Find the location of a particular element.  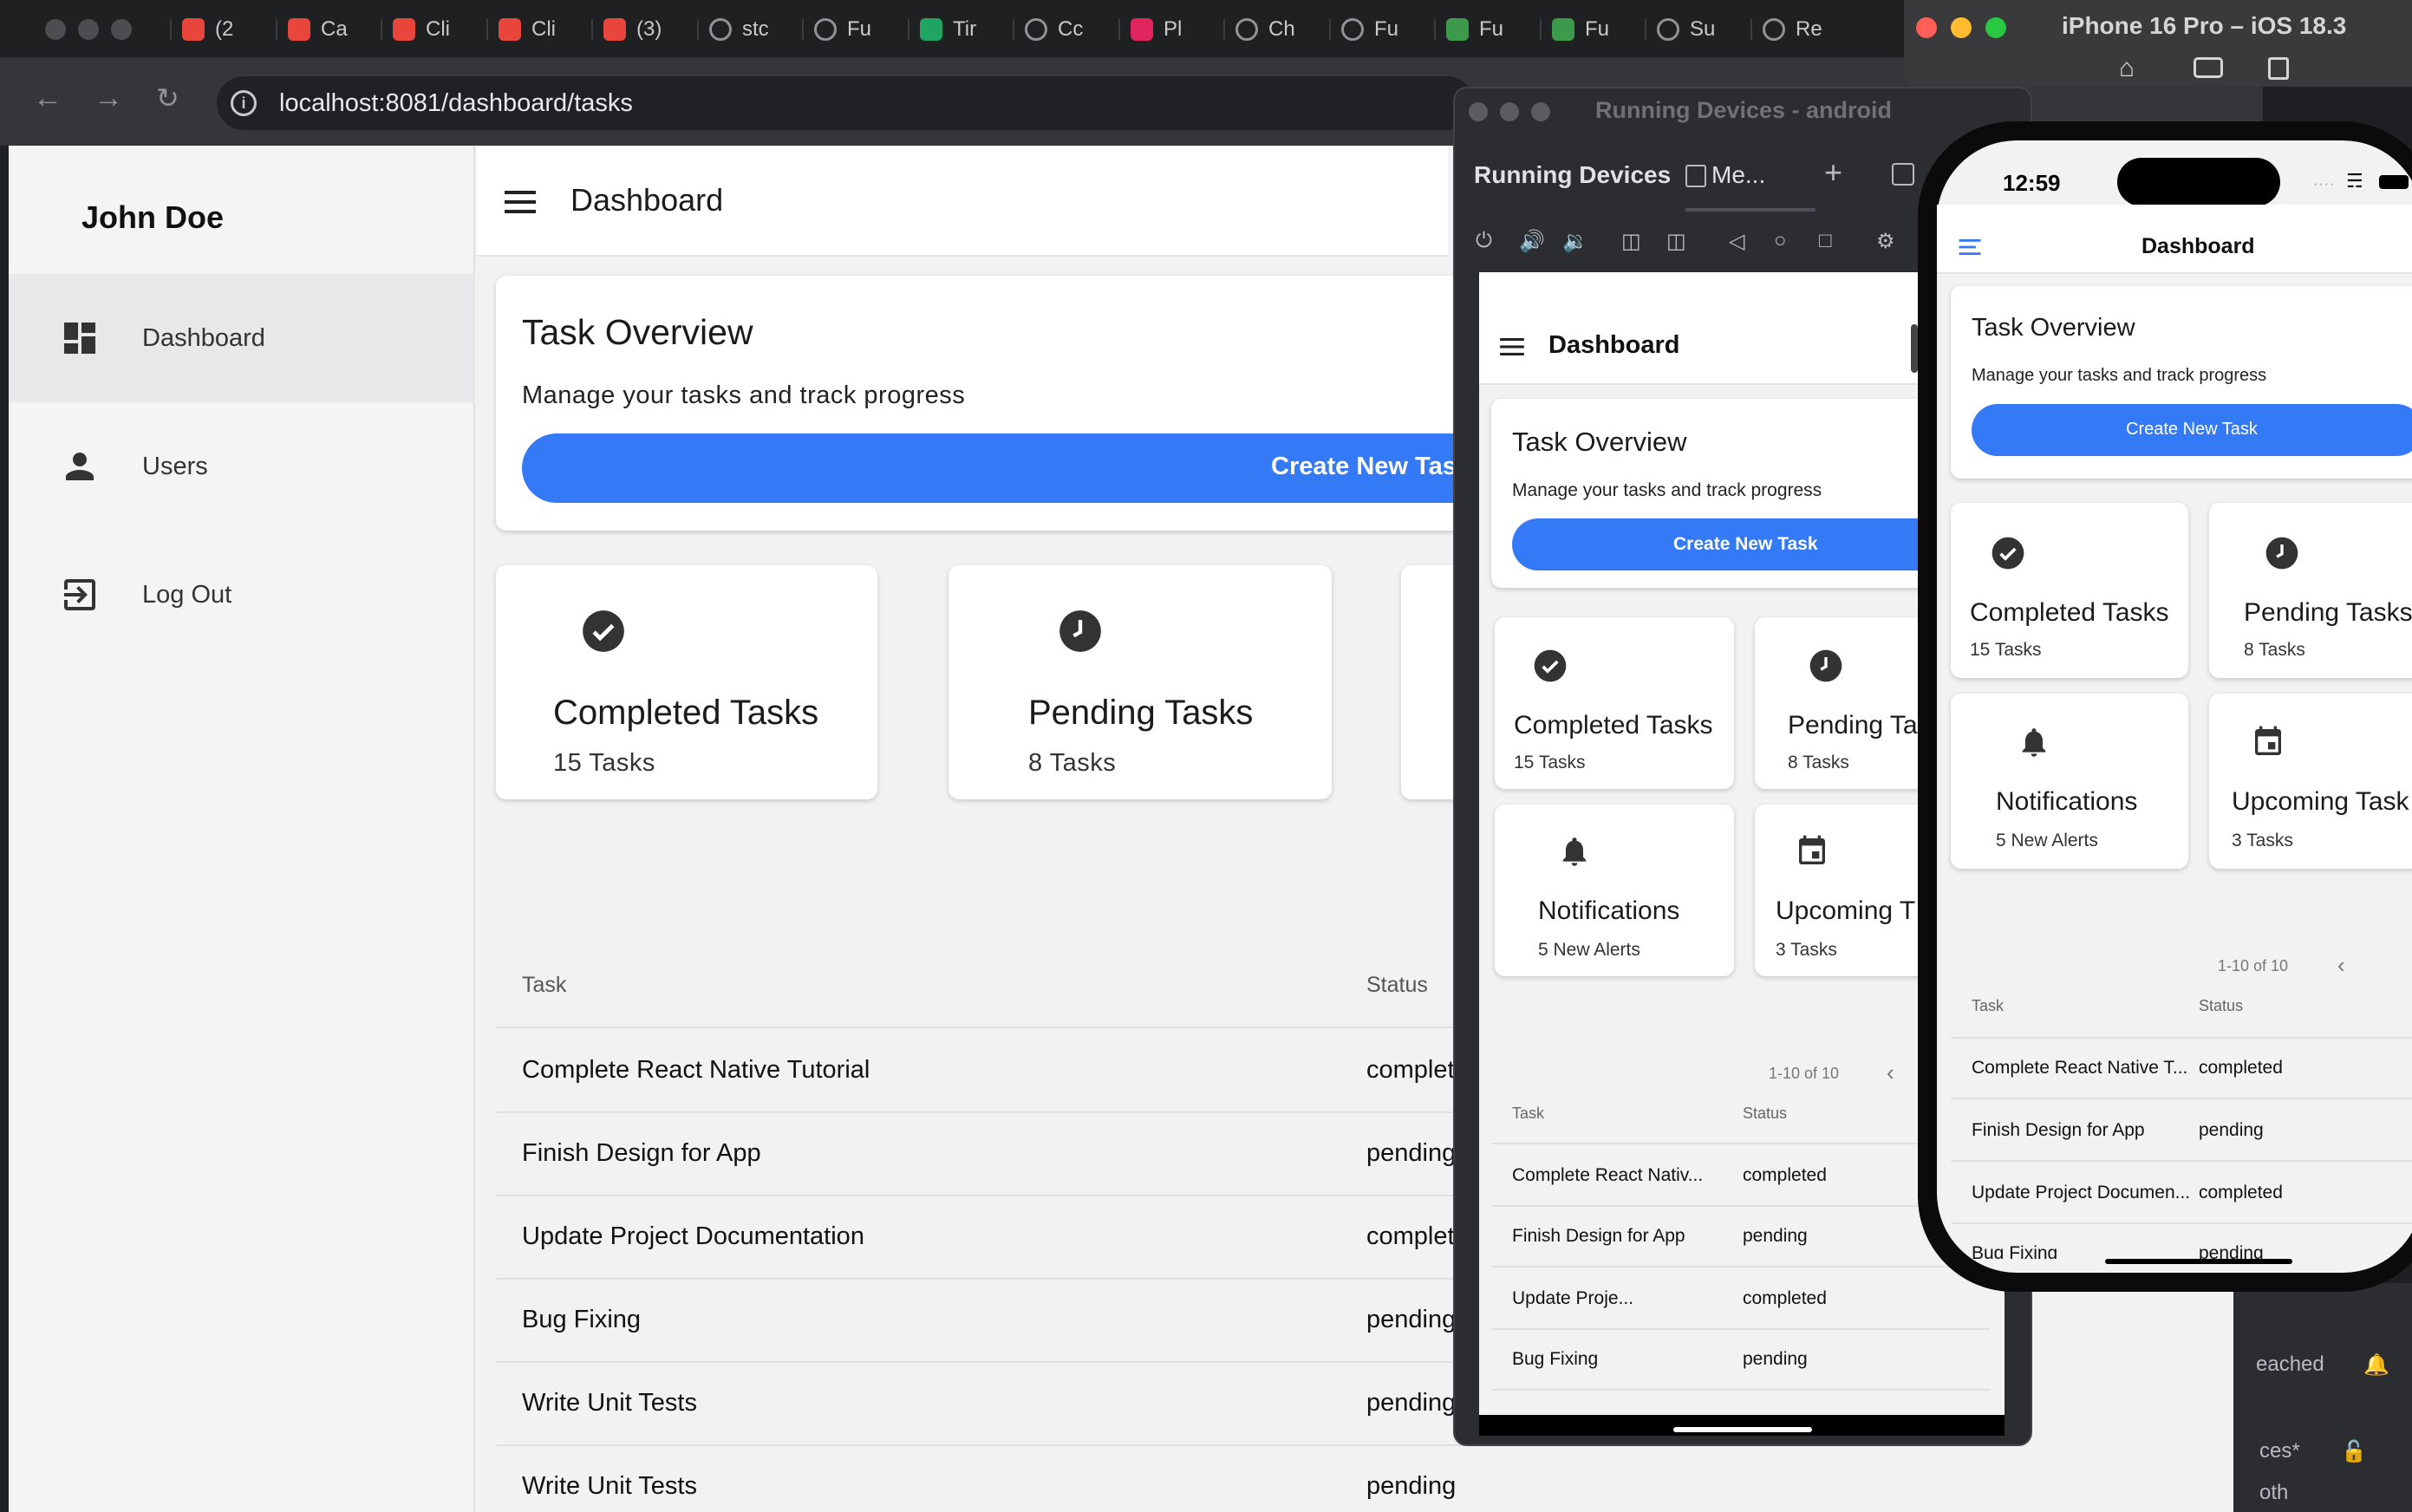

browser-tab: Su is located at coordinates (1698, 29).